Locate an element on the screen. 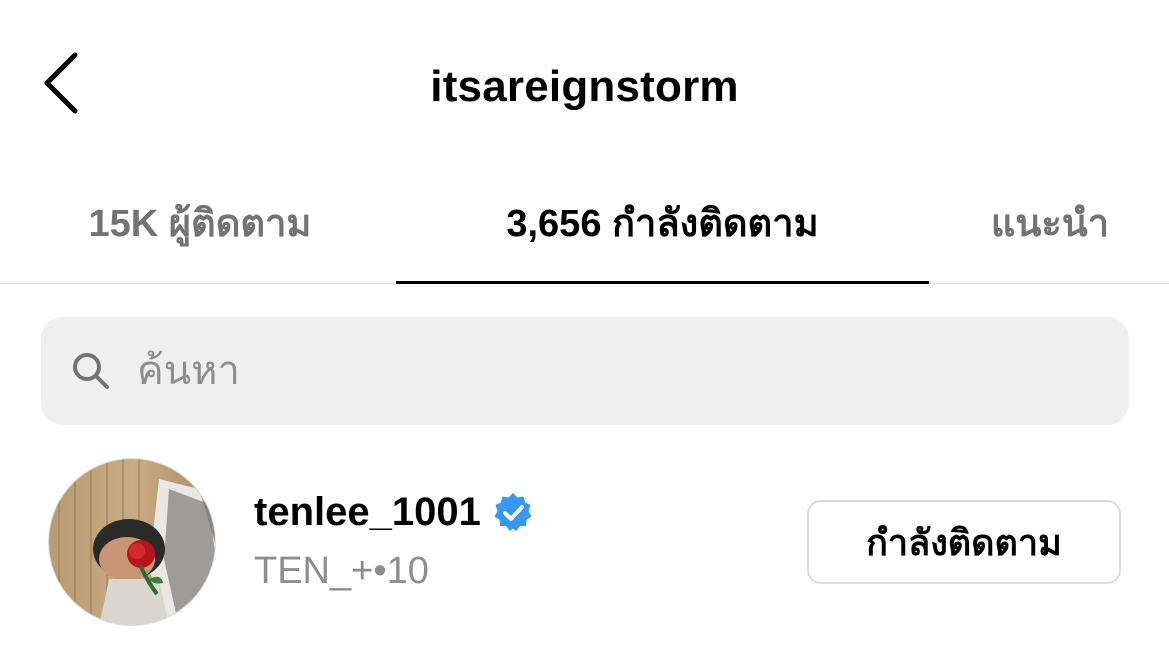 The height and width of the screenshot is (650, 1169). tab-following: 3,656 กำลังติดตาม is located at coordinates (662, 222).